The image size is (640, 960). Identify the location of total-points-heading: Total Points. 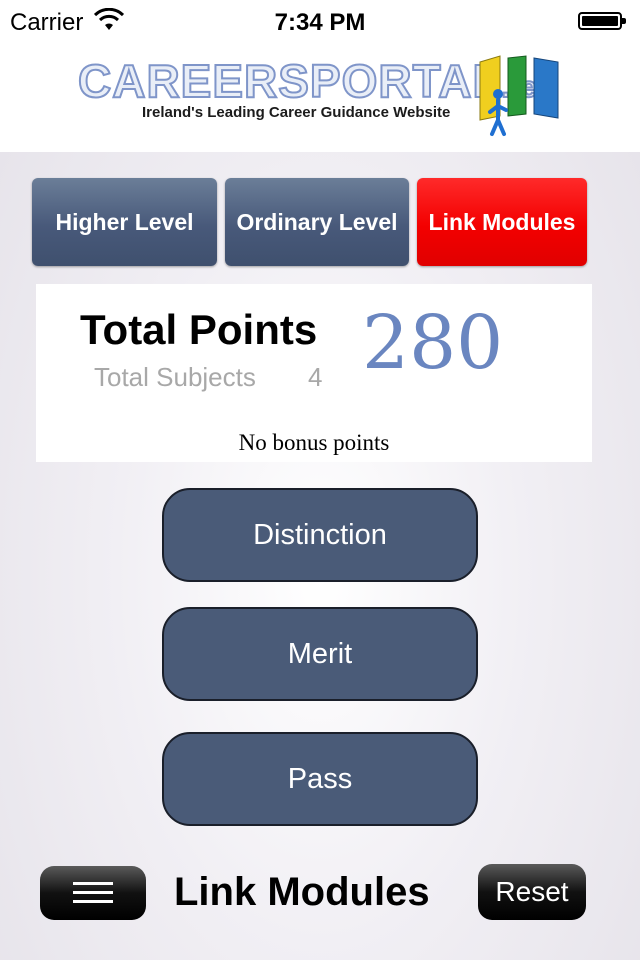
(199, 329).